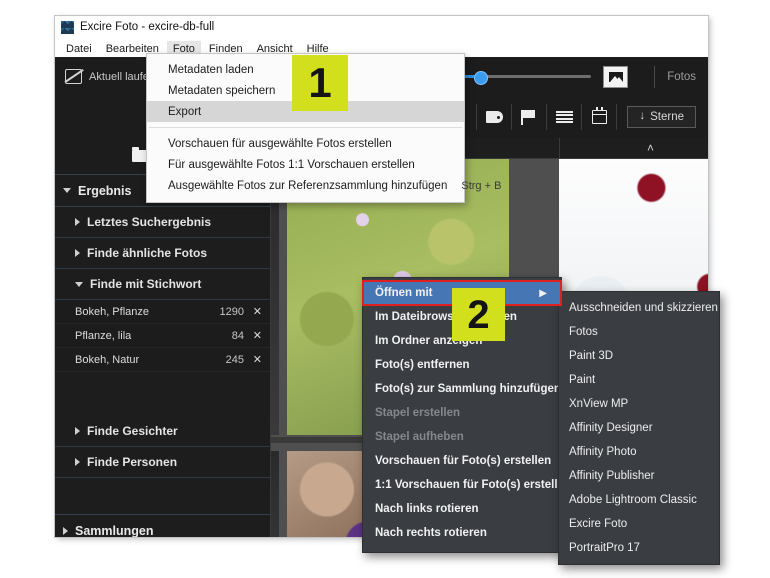  What do you see at coordinates (642, 116) in the screenshot?
I see `arrow-down-icon: ↓` at bounding box center [642, 116].